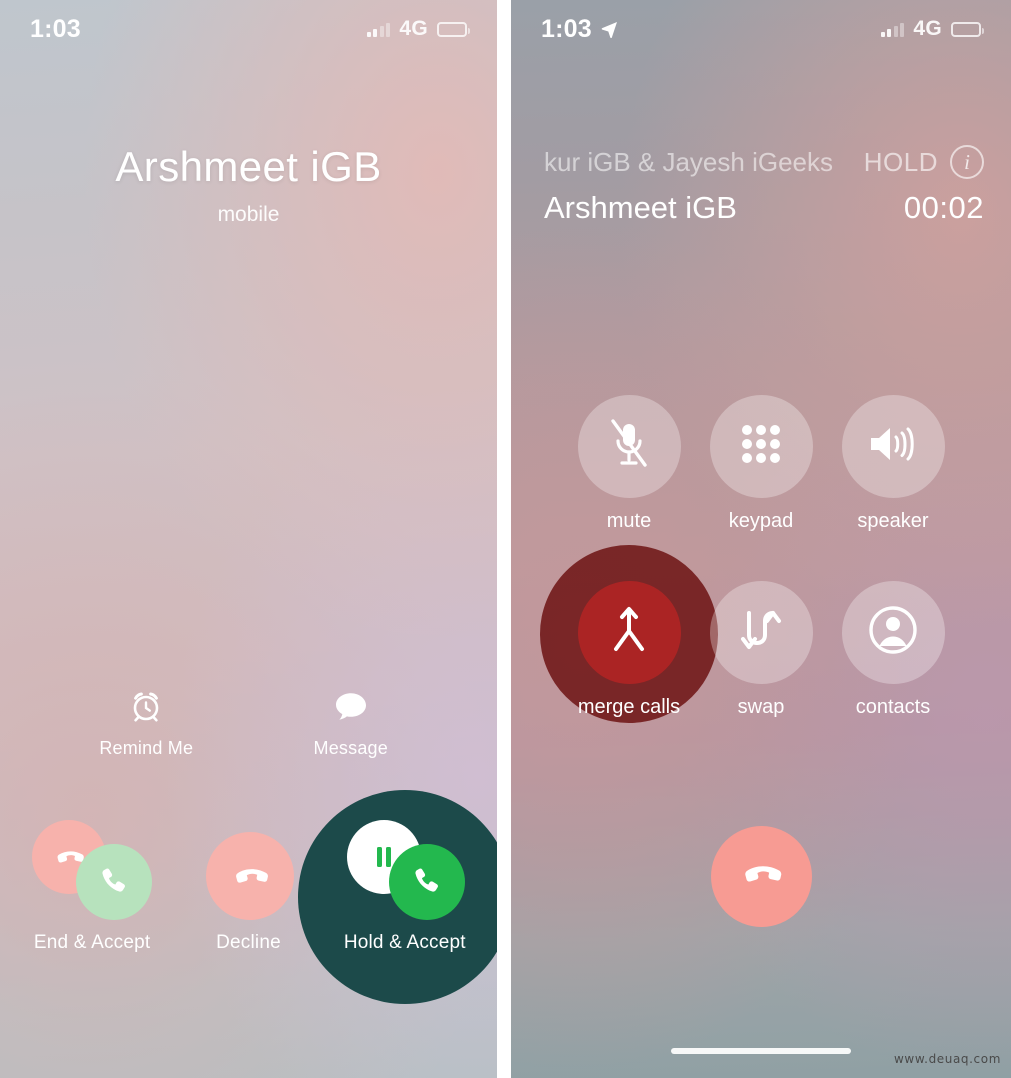 This screenshot has height=1078, width=1011. I want to click on held-call-row: kur iGB & Jayesh iGeeks HOLD i, so click(764, 162).